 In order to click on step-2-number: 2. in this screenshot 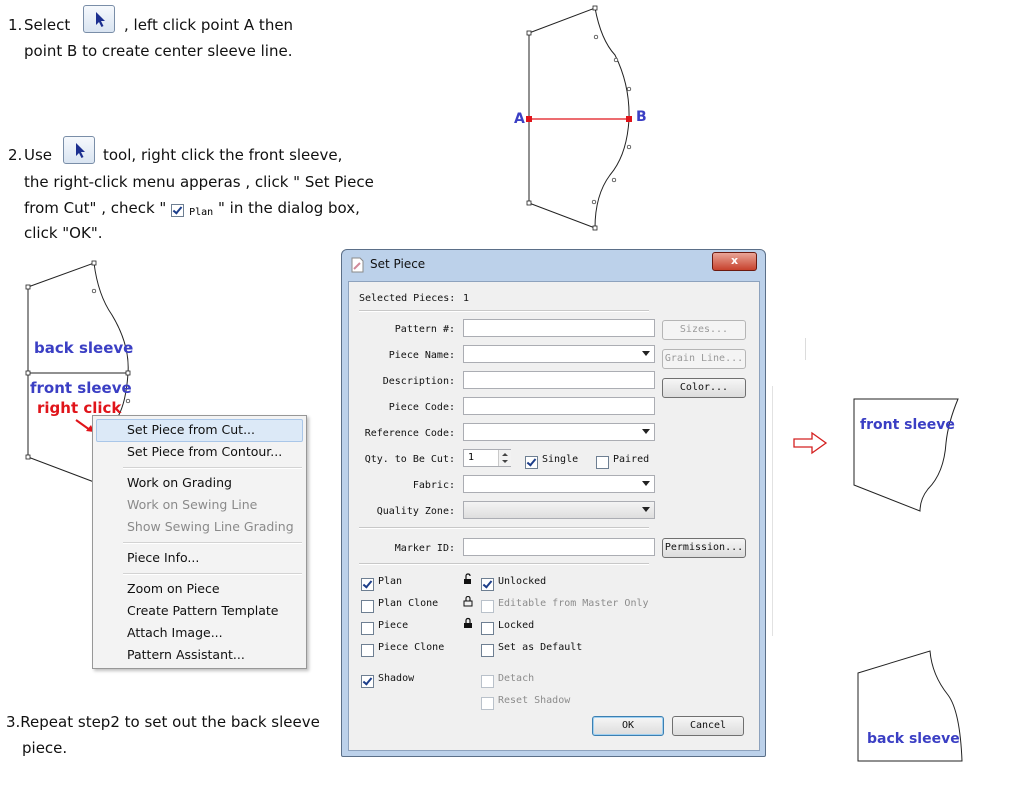, I will do `click(15, 155)`.